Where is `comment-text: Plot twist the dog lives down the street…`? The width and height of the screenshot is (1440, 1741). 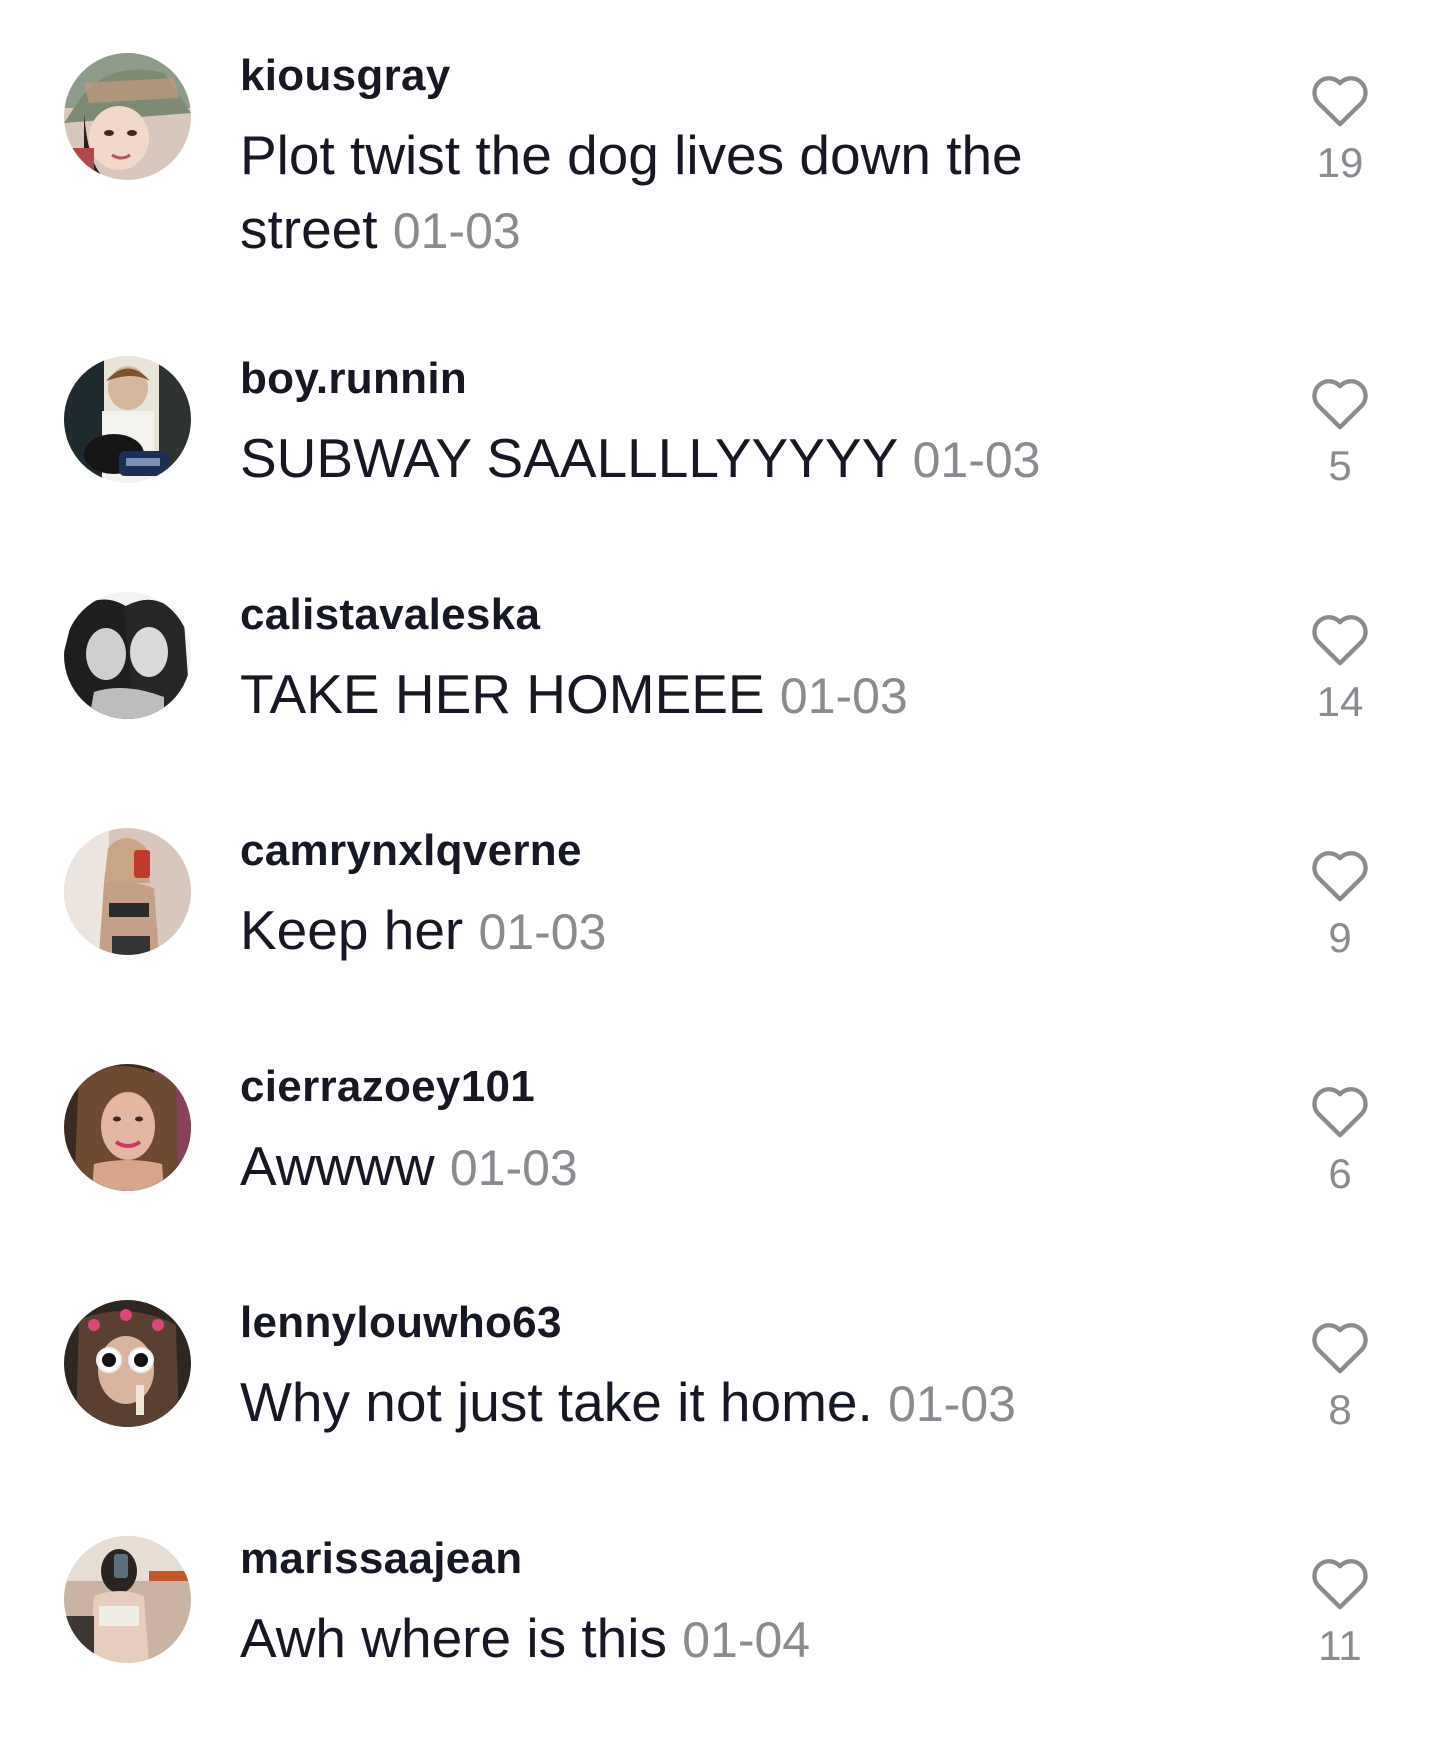
comment-text: Plot twist the dog lives down the street… is located at coordinates (685, 193).